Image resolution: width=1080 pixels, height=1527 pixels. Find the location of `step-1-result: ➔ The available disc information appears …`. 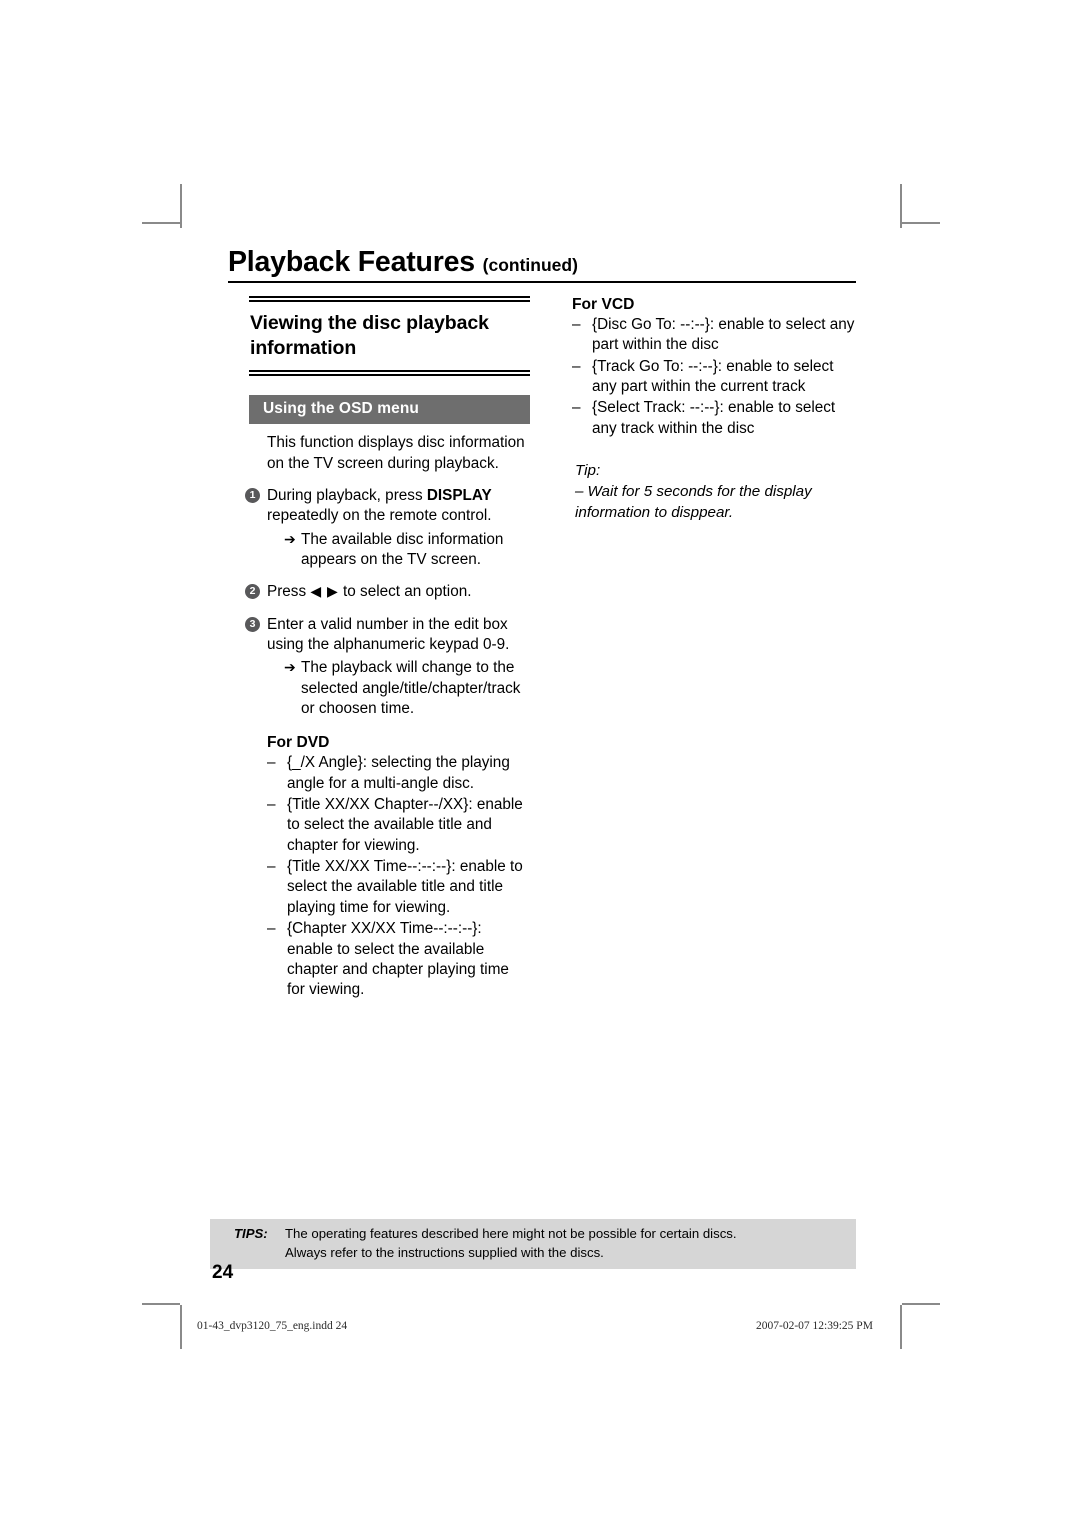

step-1-result: ➔ The available disc information appears … is located at coordinates (407, 550).